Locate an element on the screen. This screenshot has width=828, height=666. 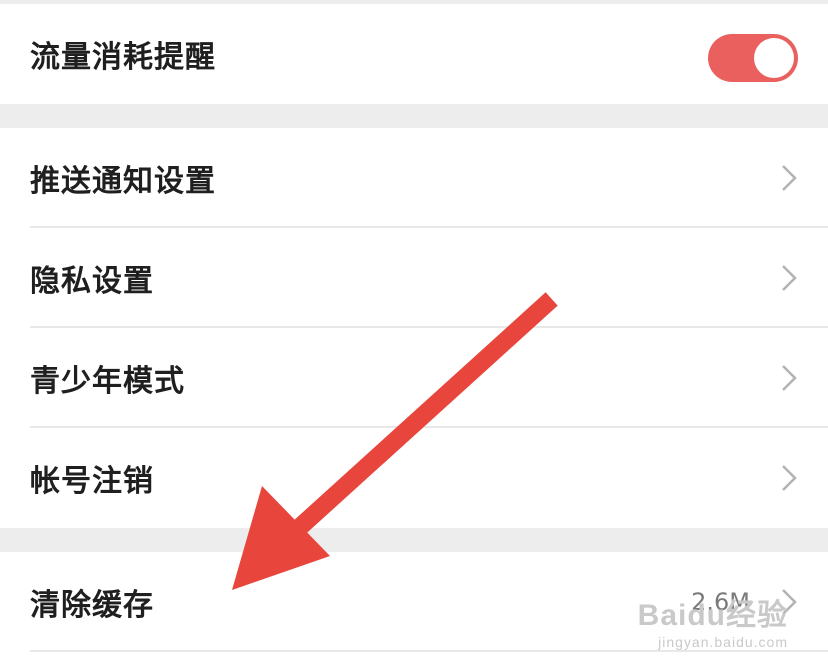
teen-mode-label: 青少年模式 is located at coordinates (107, 381).